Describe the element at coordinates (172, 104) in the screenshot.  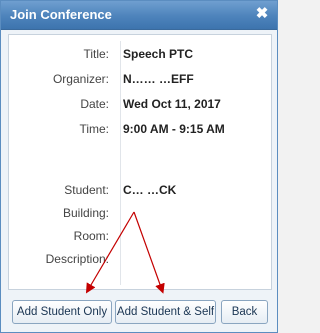
I see `date-value: Wed Oct 11, 2017` at that location.